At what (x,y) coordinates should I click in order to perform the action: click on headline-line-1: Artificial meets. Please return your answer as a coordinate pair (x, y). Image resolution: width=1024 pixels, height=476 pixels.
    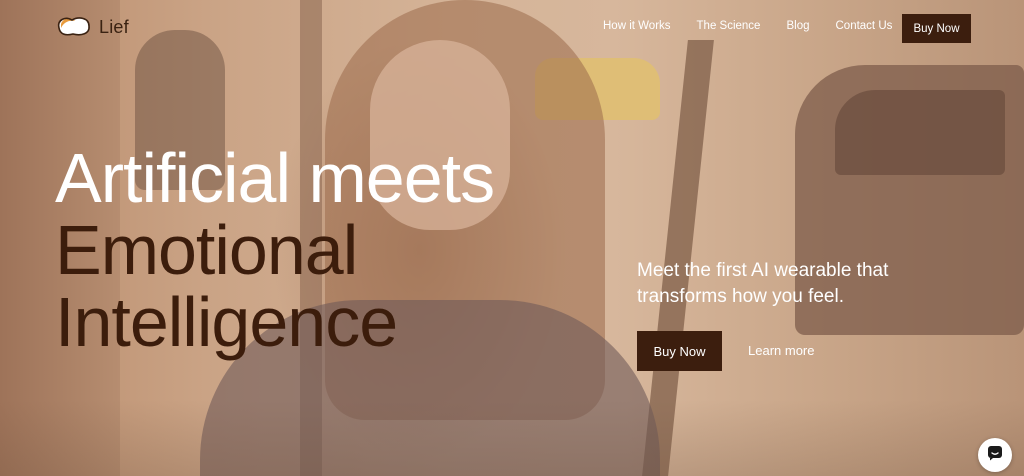
    Looking at the image, I should click on (275, 178).